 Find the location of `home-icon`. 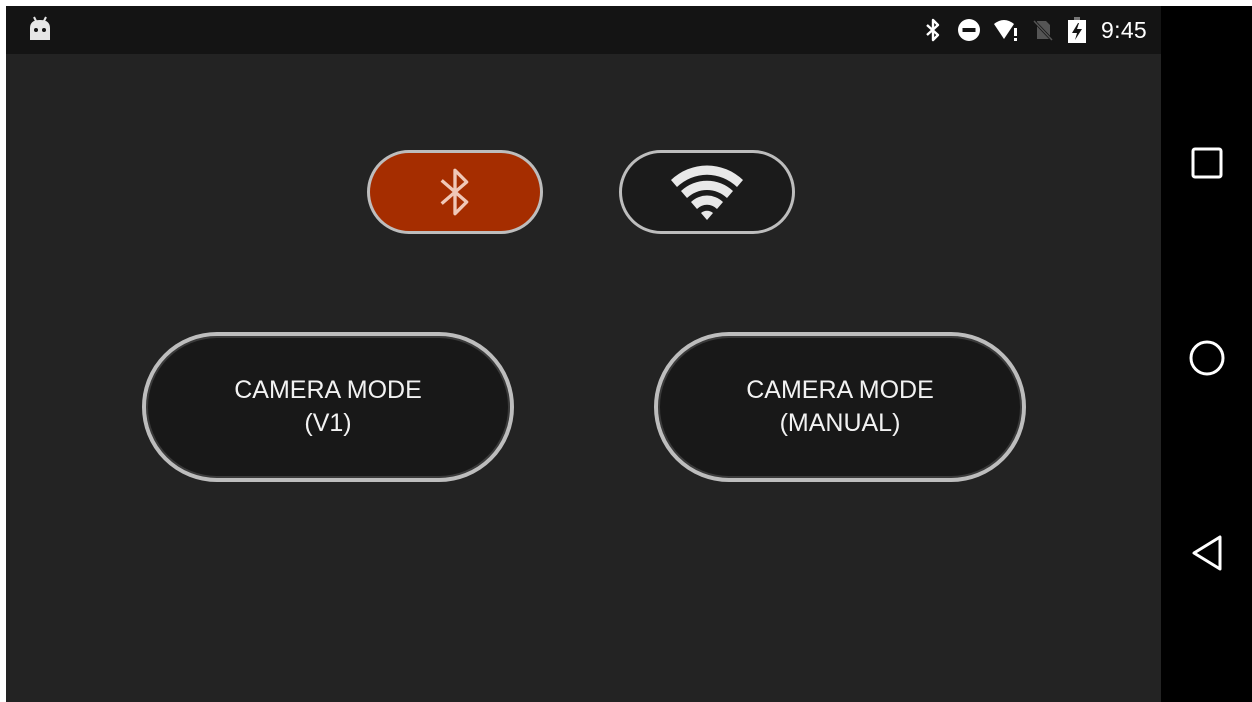

home-icon is located at coordinates (1207, 358).